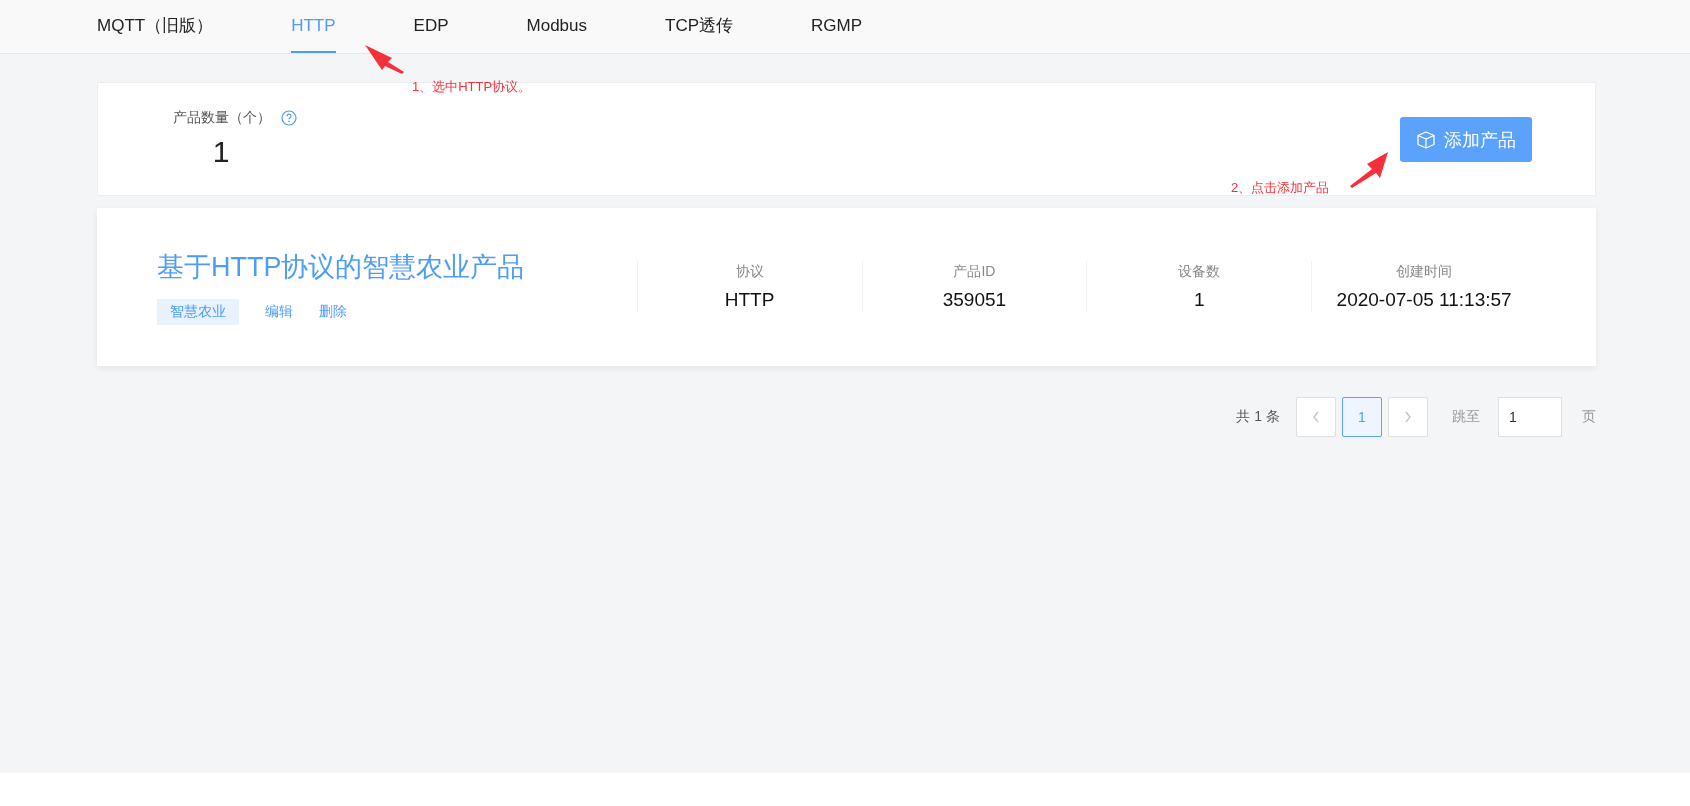 The width and height of the screenshot is (1690, 806). What do you see at coordinates (1426, 139) in the screenshot?
I see `cube-icon` at bounding box center [1426, 139].